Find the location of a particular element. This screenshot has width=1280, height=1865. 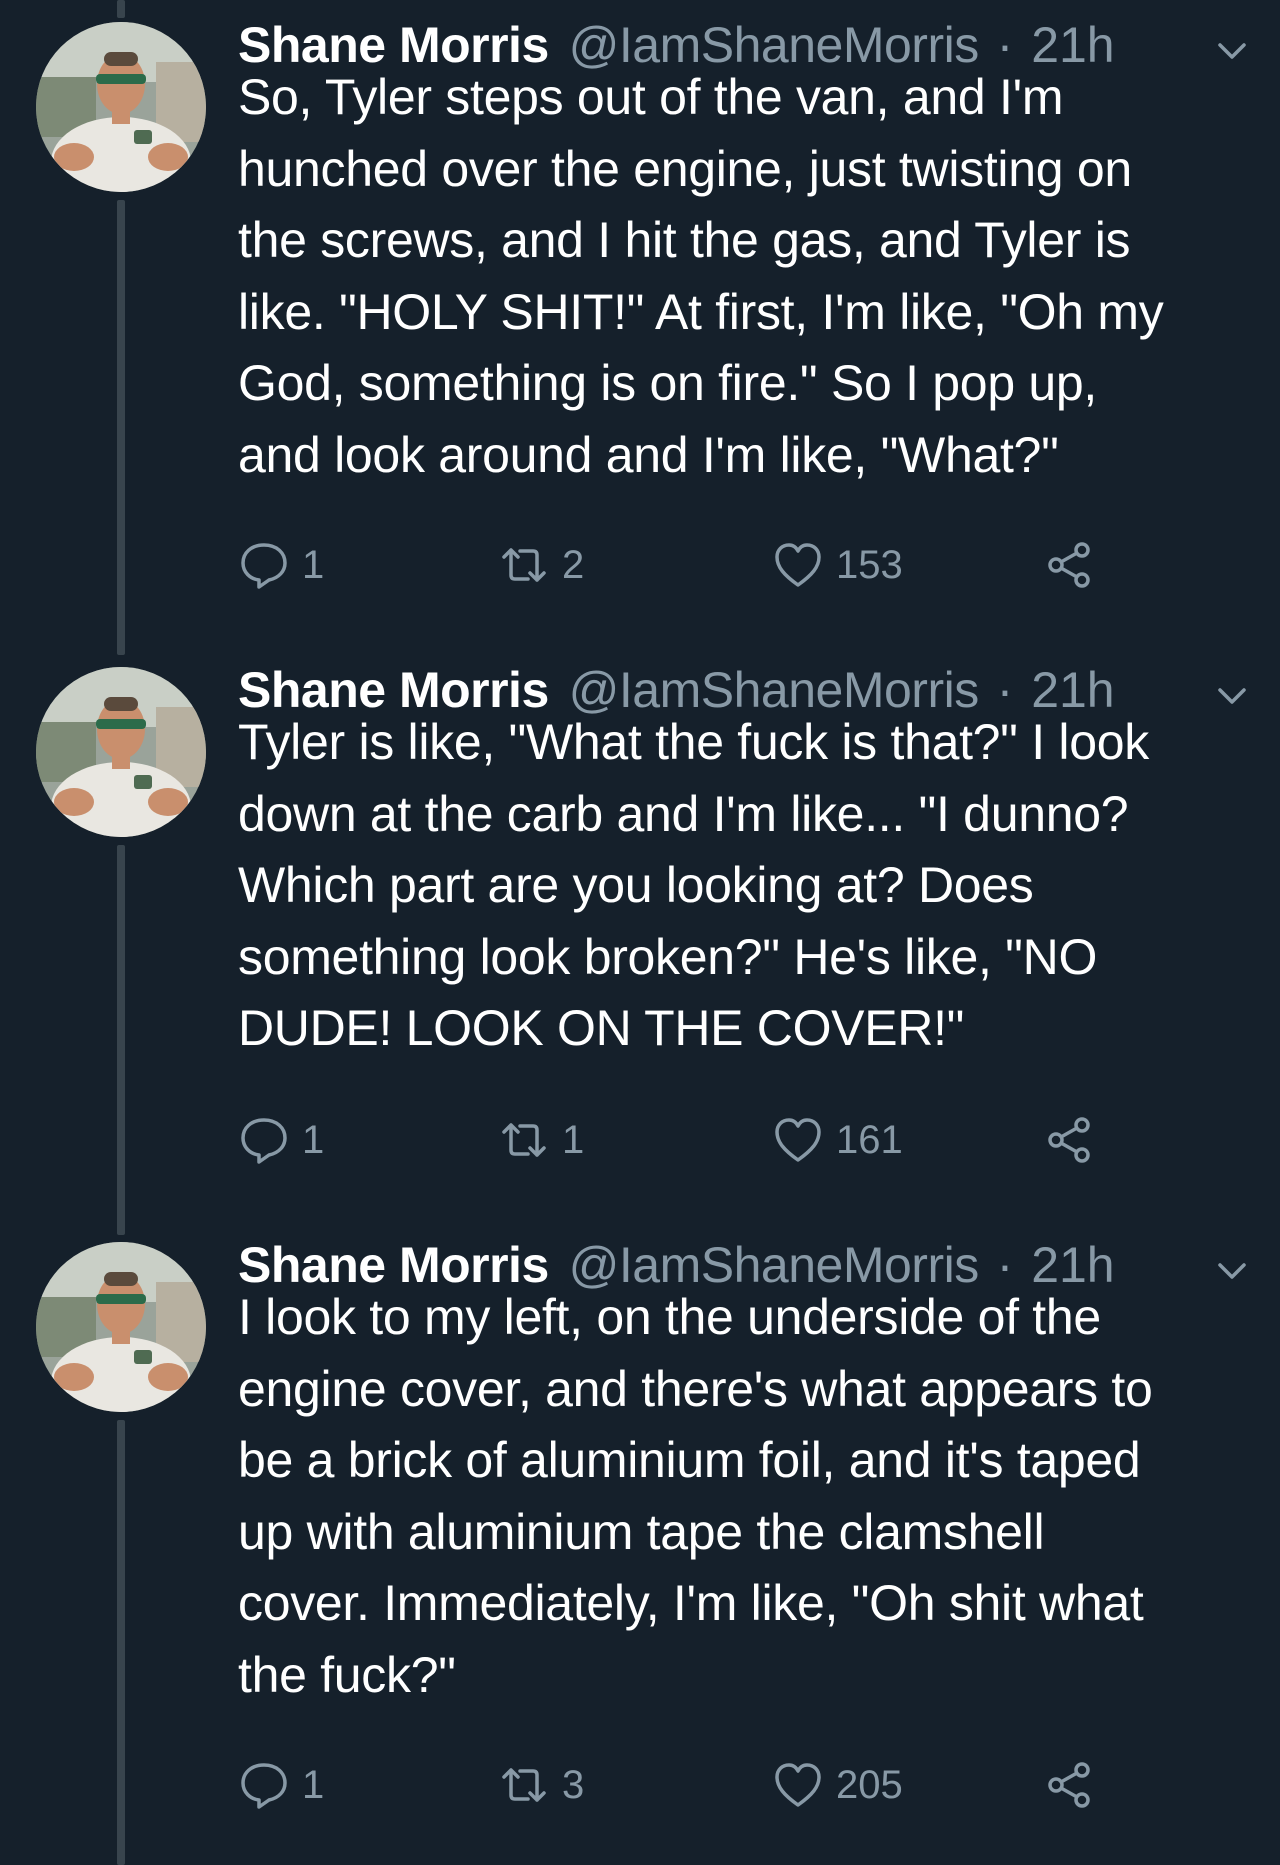

like-button: 153 is located at coordinates (837, 565).